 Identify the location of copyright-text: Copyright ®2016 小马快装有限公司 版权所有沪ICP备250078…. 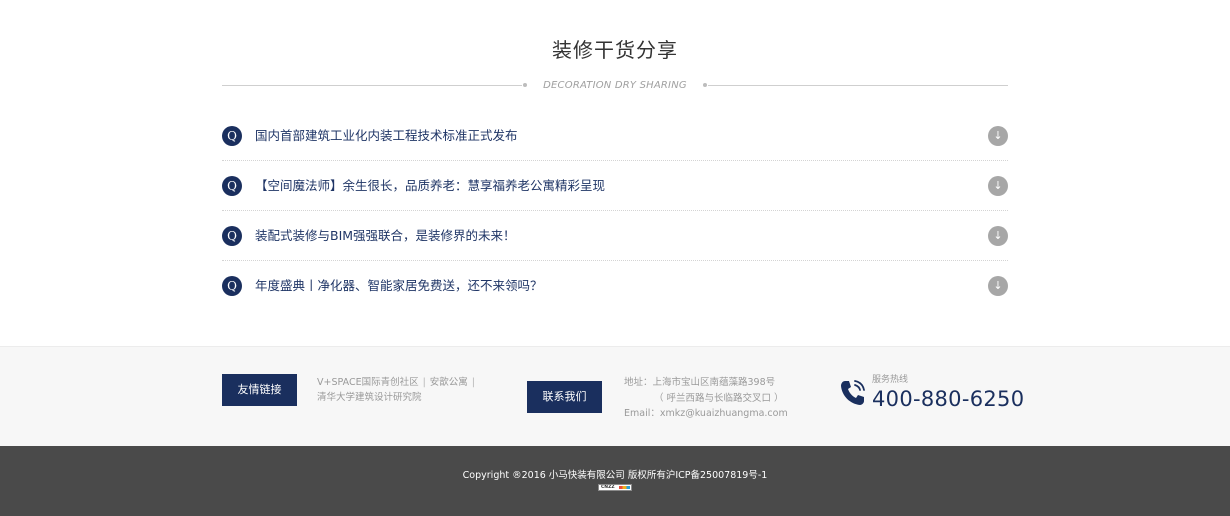
(615, 475).